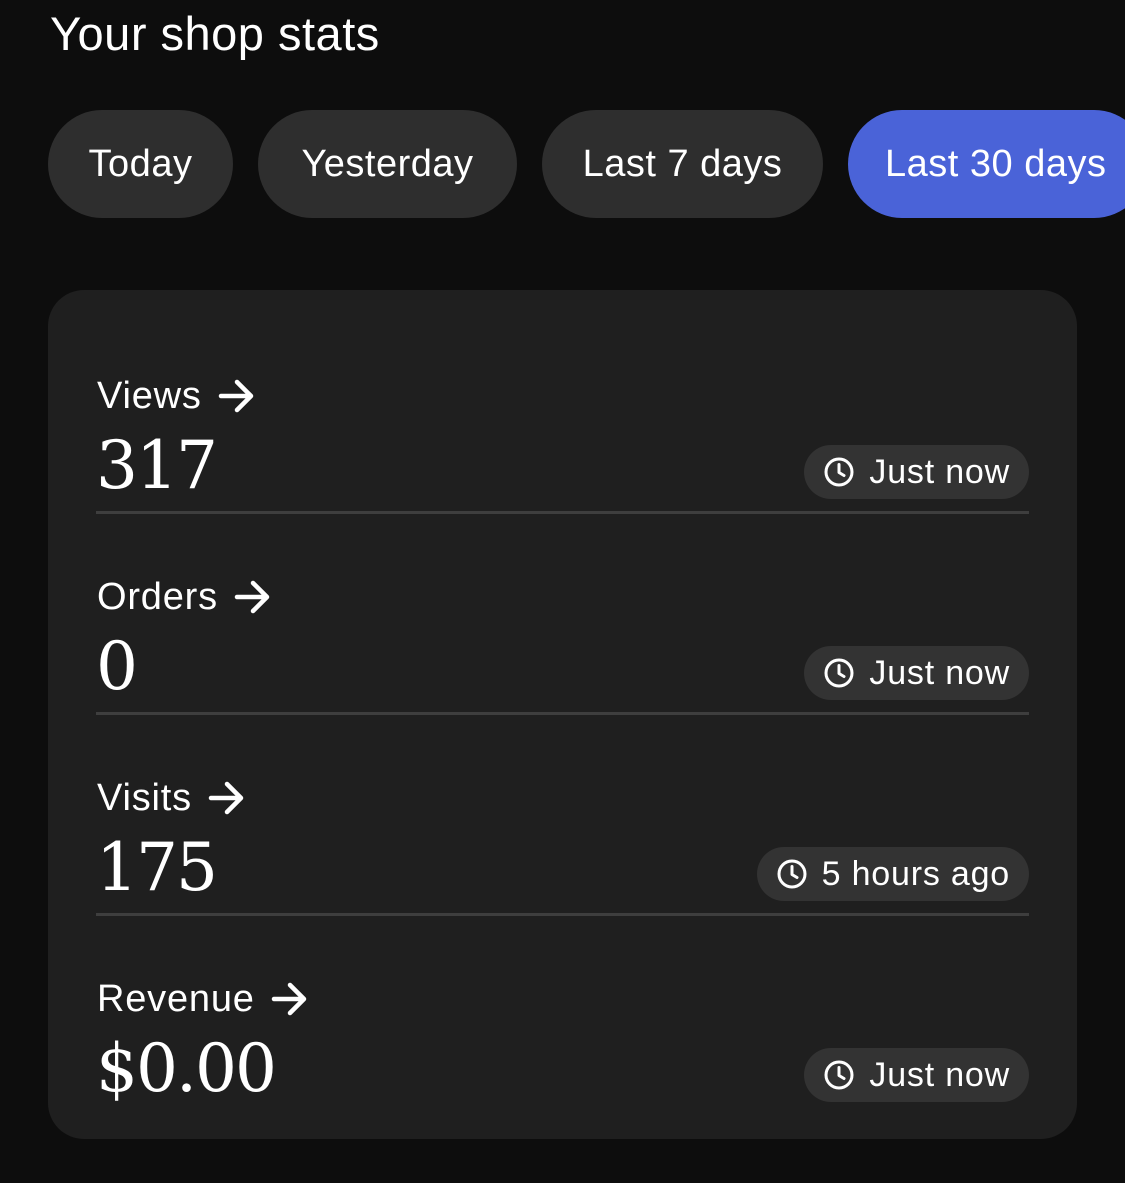 Image resolution: width=1125 pixels, height=1183 pixels. Describe the element at coordinates (915, 873) in the screenshot. I see `updated-text: 5 hours ago` at that location.